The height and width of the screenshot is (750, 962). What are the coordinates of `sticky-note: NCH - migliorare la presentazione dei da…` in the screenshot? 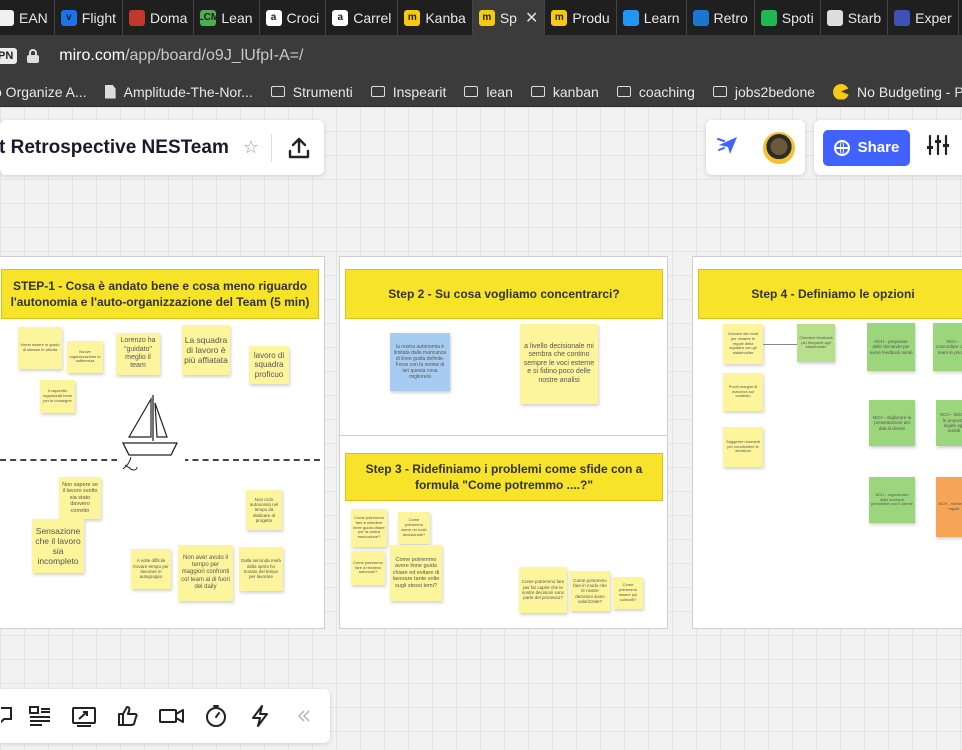 It's located at (892, 423).